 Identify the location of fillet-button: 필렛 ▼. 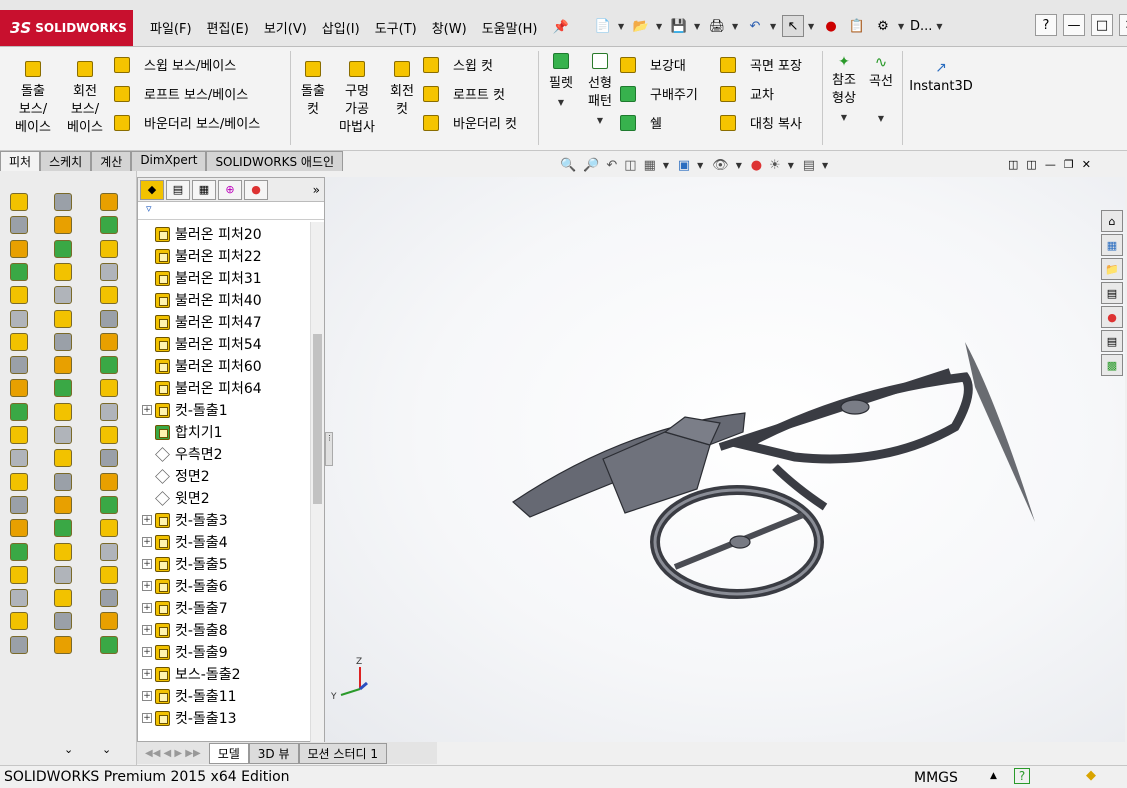
(561, 82).